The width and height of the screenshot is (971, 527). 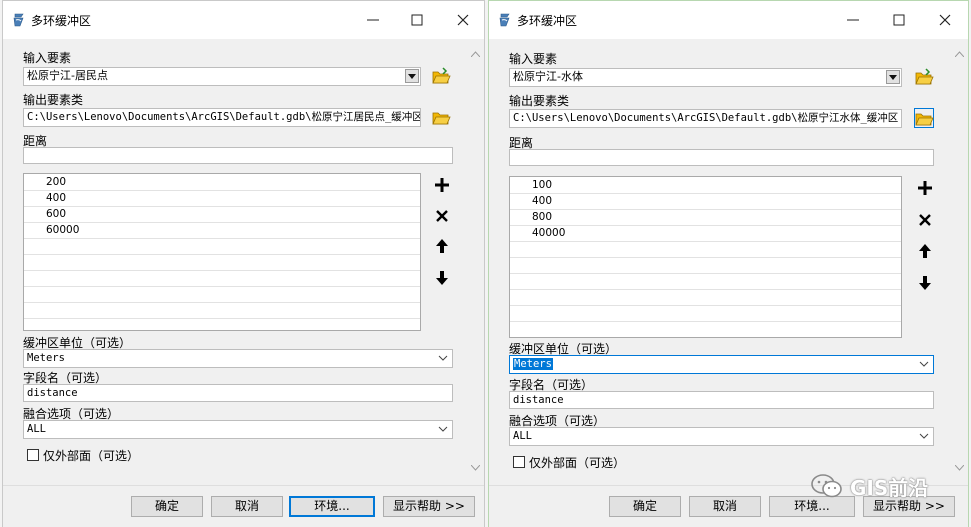 I want to click on dialog-footer: 确定 取消 环境... 显示帮助 >>, so click(x=243, y=506).